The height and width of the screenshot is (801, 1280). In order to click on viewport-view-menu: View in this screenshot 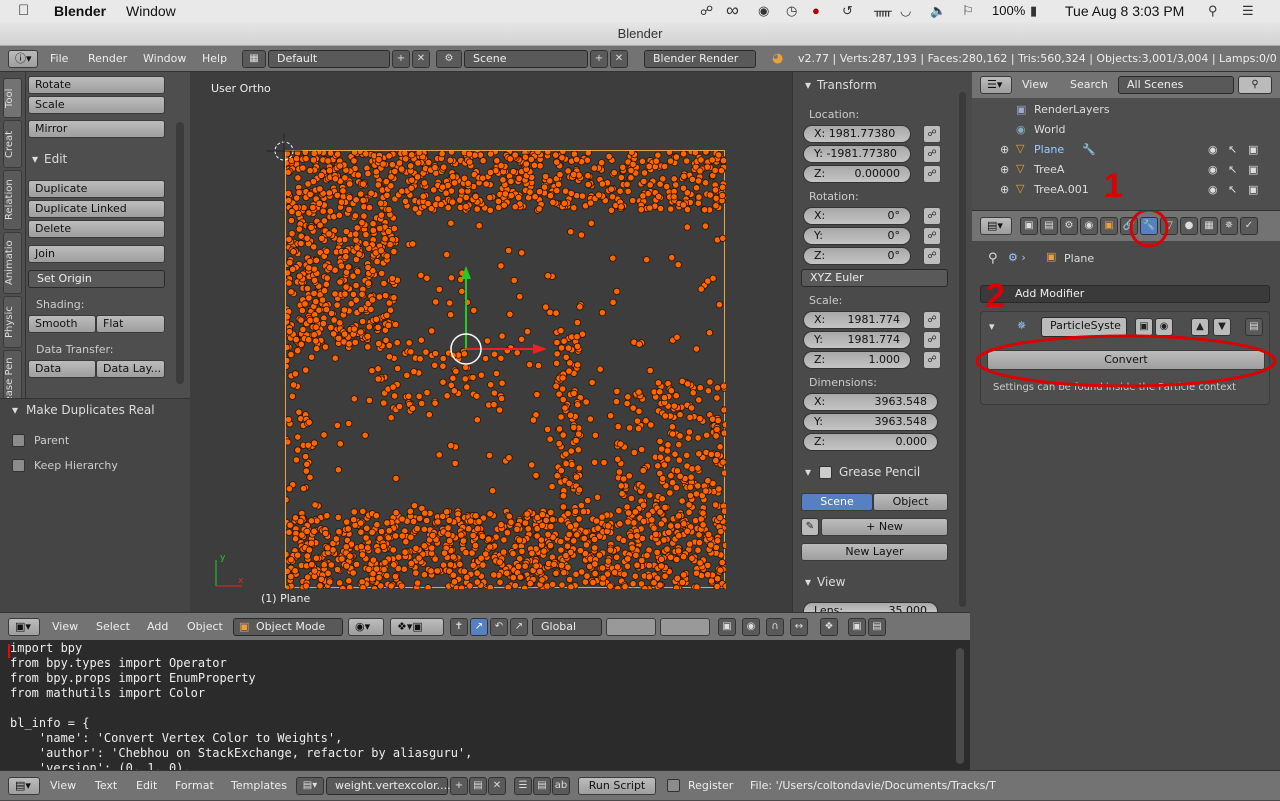, I will do `click(65, 627)`.